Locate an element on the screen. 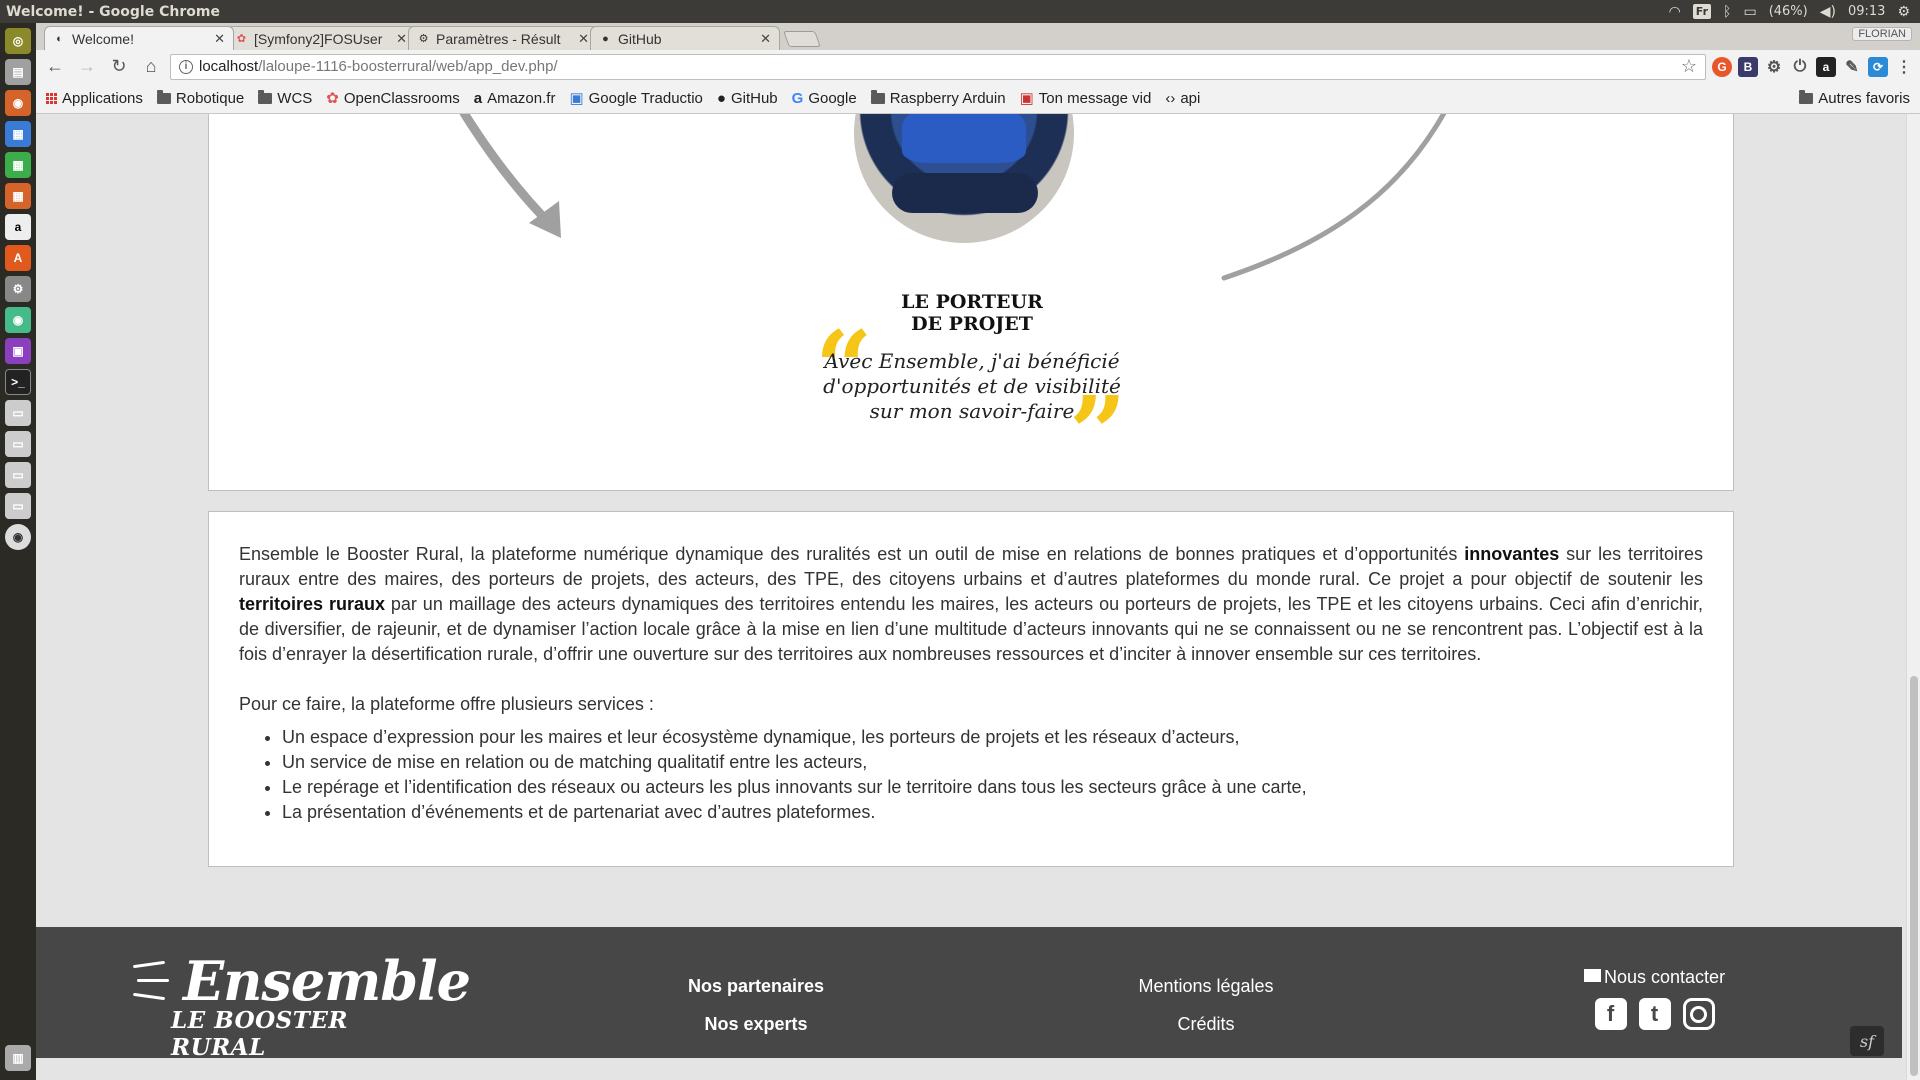 The image size is (1920, 1080). bookmark-raspberry: Raspberry Arduin is located at coordinates (938, 98).